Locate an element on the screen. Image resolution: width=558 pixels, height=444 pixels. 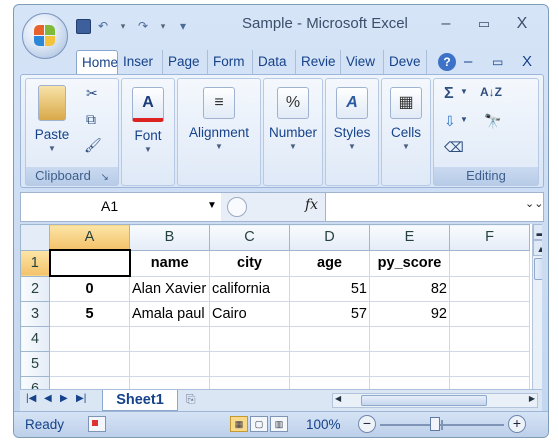
cell-d2: 51 is located at coordinates (329, 288).